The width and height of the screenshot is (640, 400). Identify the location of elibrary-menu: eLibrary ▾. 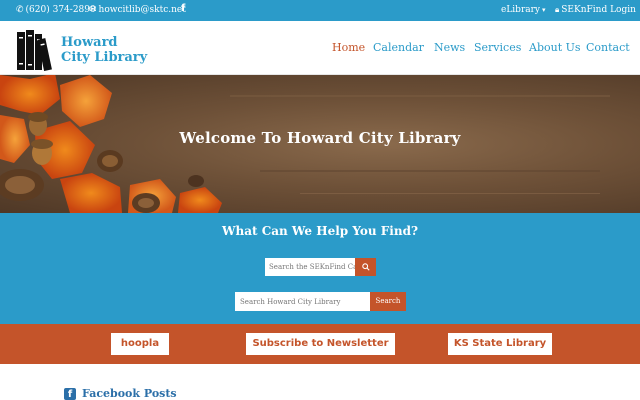
(523, 10).